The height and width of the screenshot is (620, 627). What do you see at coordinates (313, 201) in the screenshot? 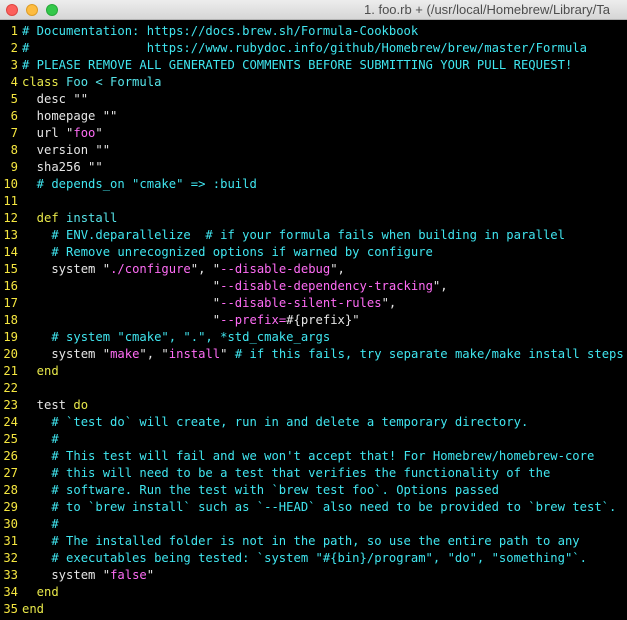
I see `code-line: 11` at bounding box center [313, 201].